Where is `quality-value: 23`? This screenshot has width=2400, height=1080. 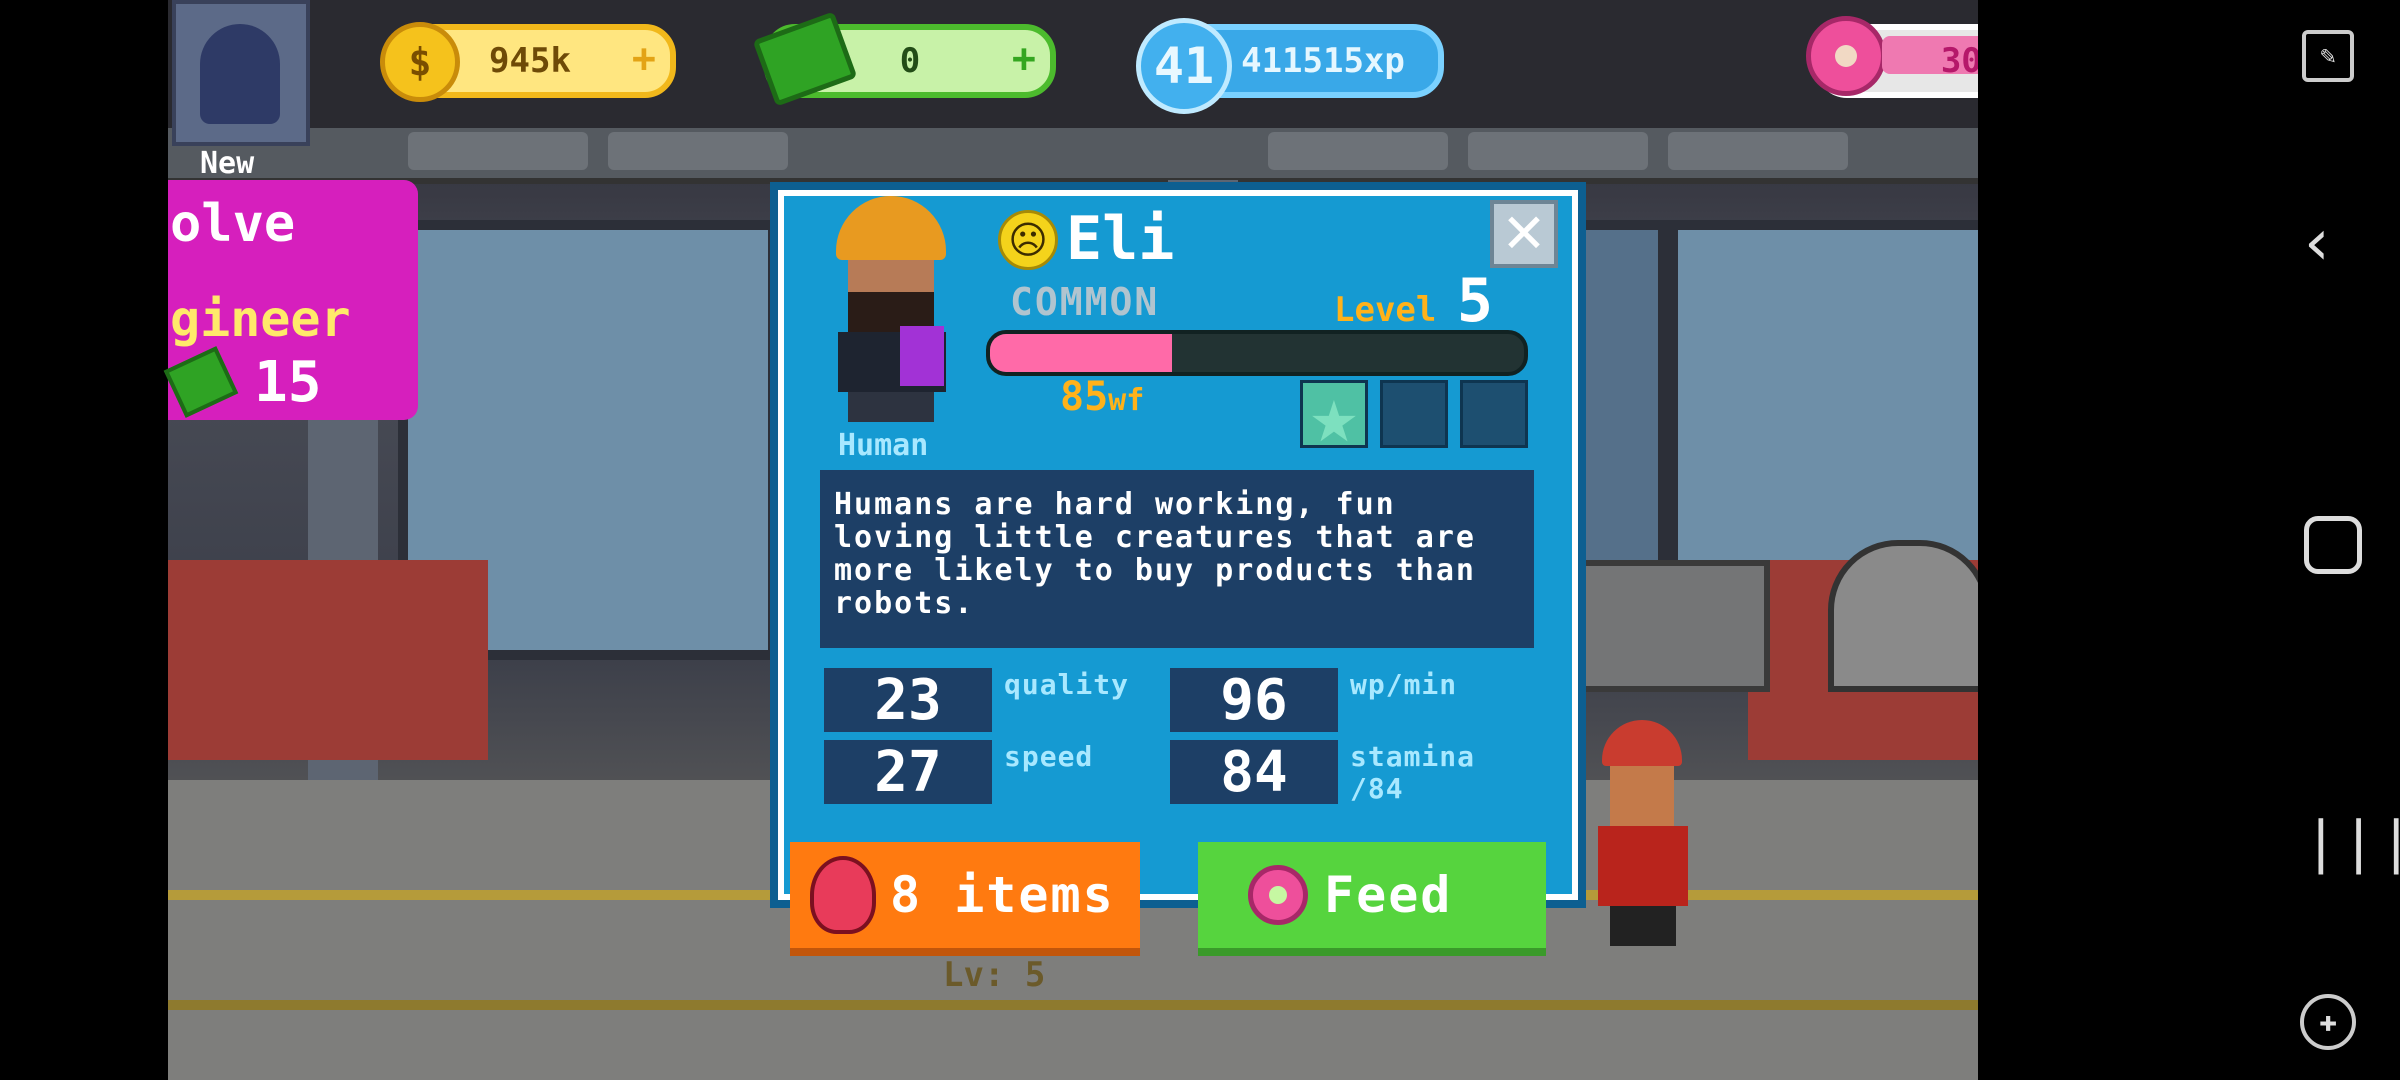 quality-value: 23 is located at coordinates (908, 700).